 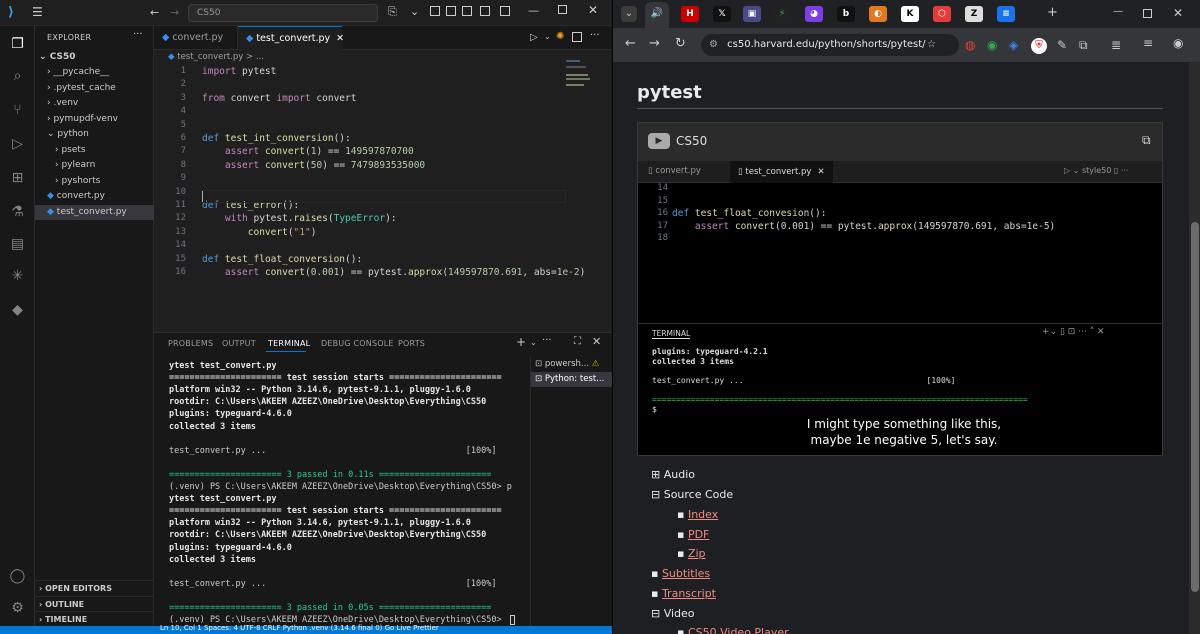 I want to click on tree-item: › .pytest_cache, so click(x=94, y=88).